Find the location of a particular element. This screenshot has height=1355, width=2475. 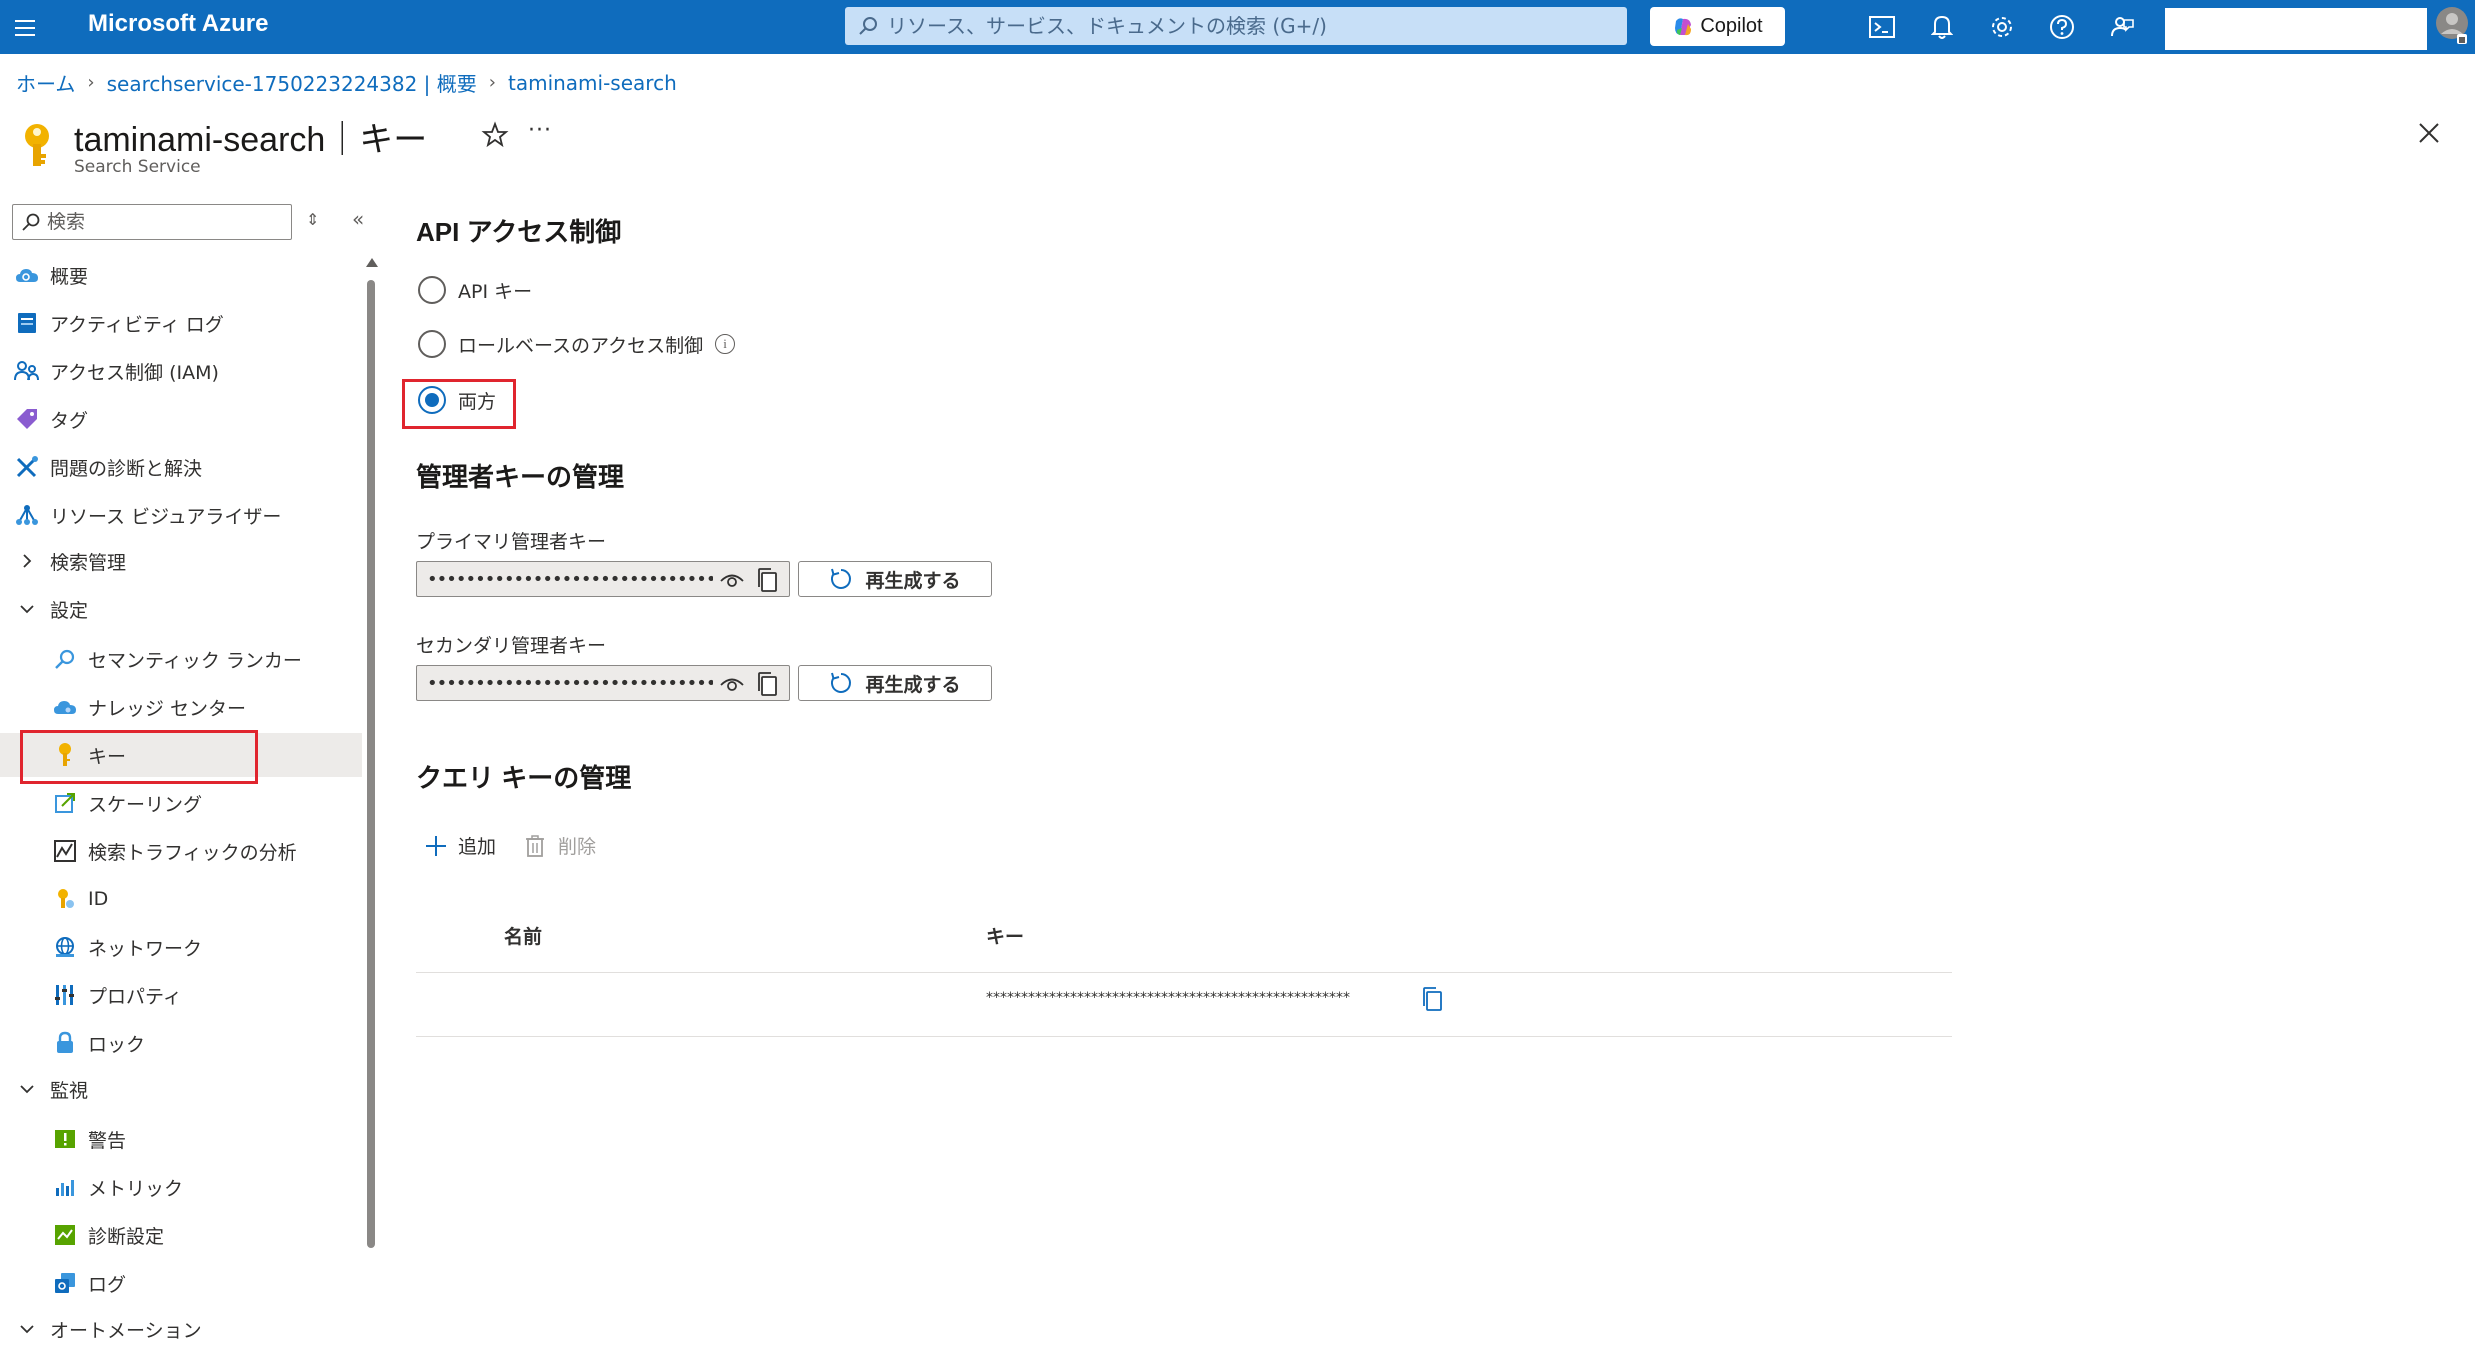

cloud-search-icon is located at coordinates (27, 275).